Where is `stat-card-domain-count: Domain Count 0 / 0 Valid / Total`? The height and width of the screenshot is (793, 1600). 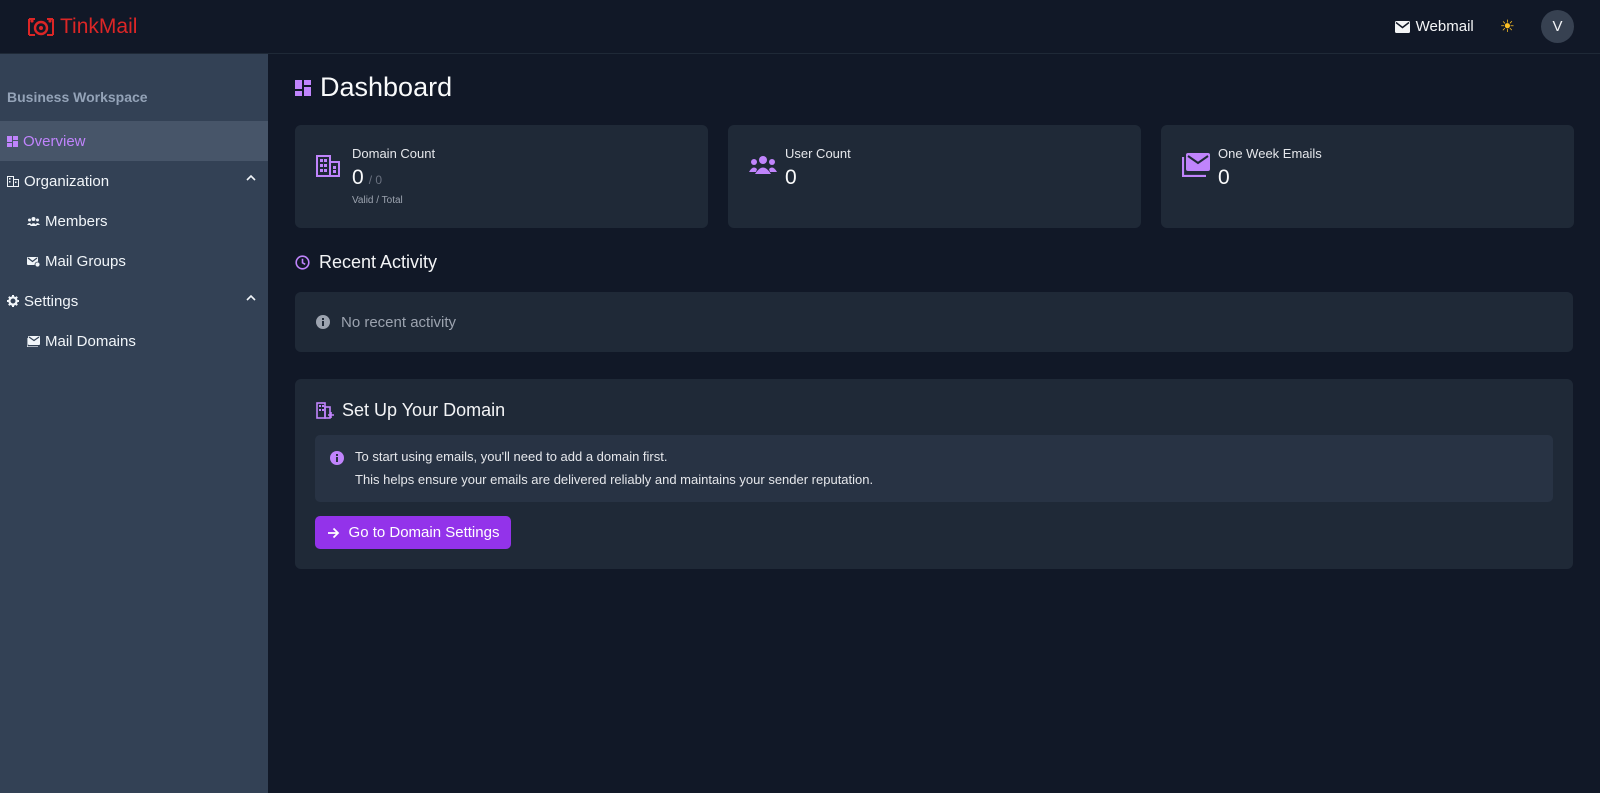 stat-card-domain-count: Domain Count 0 / 0 Valid / Total is located at coordinates (501, 176).